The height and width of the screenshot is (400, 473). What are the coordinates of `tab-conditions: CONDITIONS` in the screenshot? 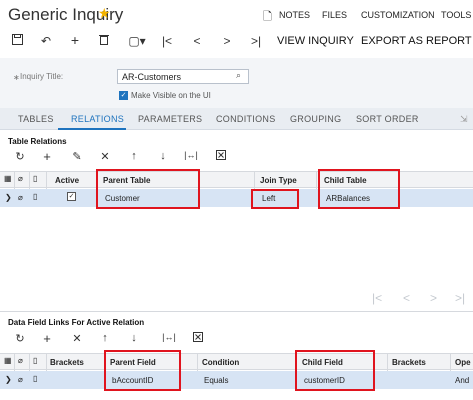 It's located at (246, 119).